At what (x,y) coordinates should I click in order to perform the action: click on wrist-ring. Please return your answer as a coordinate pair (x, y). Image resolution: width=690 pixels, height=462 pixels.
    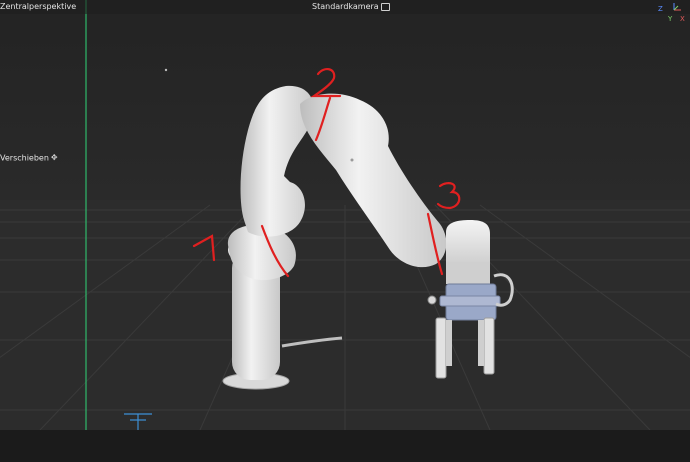
    Looking at the image, I should click on (468, 273).